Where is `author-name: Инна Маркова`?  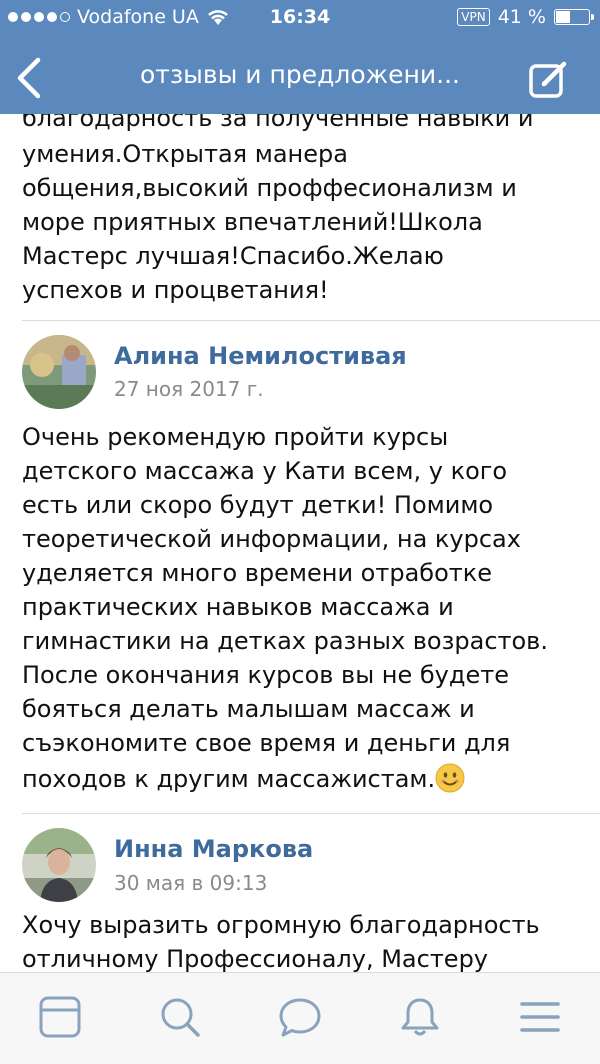 author-name: Инна Маркова is located at coordinates (213, 849).